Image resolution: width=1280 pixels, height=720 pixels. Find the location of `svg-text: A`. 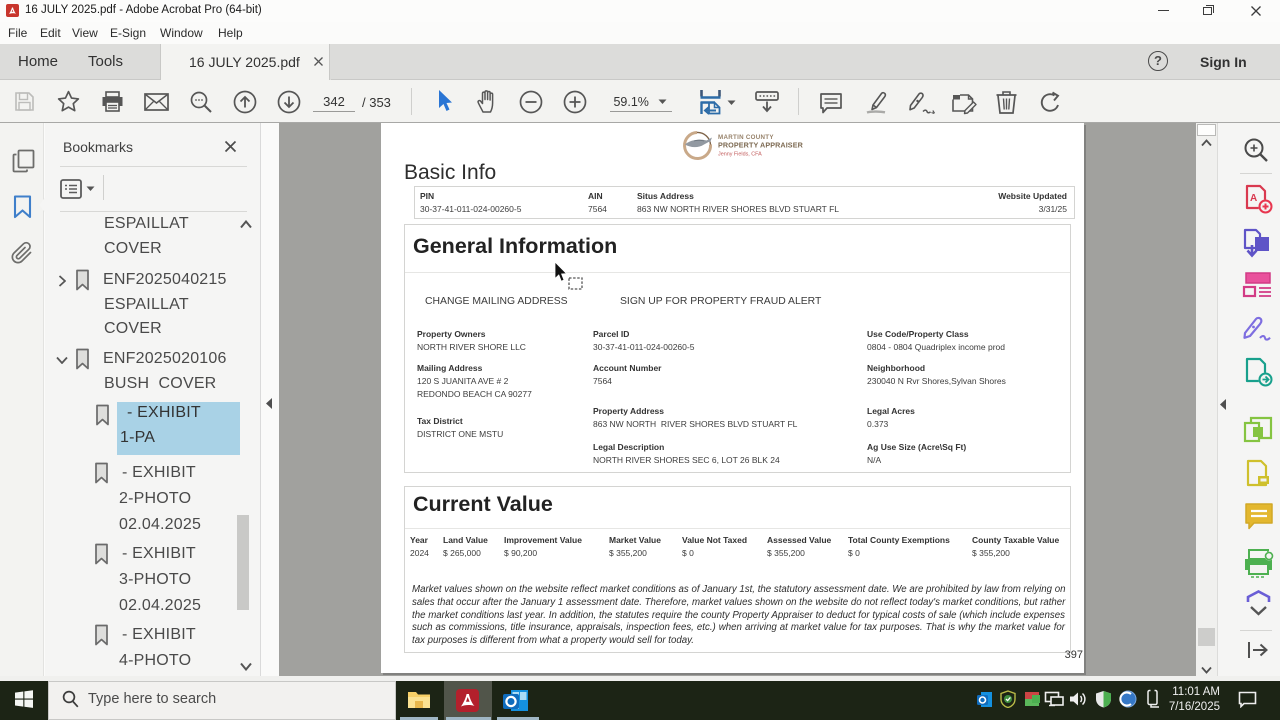

svg-text: A is located at coordinates (1253, 198).